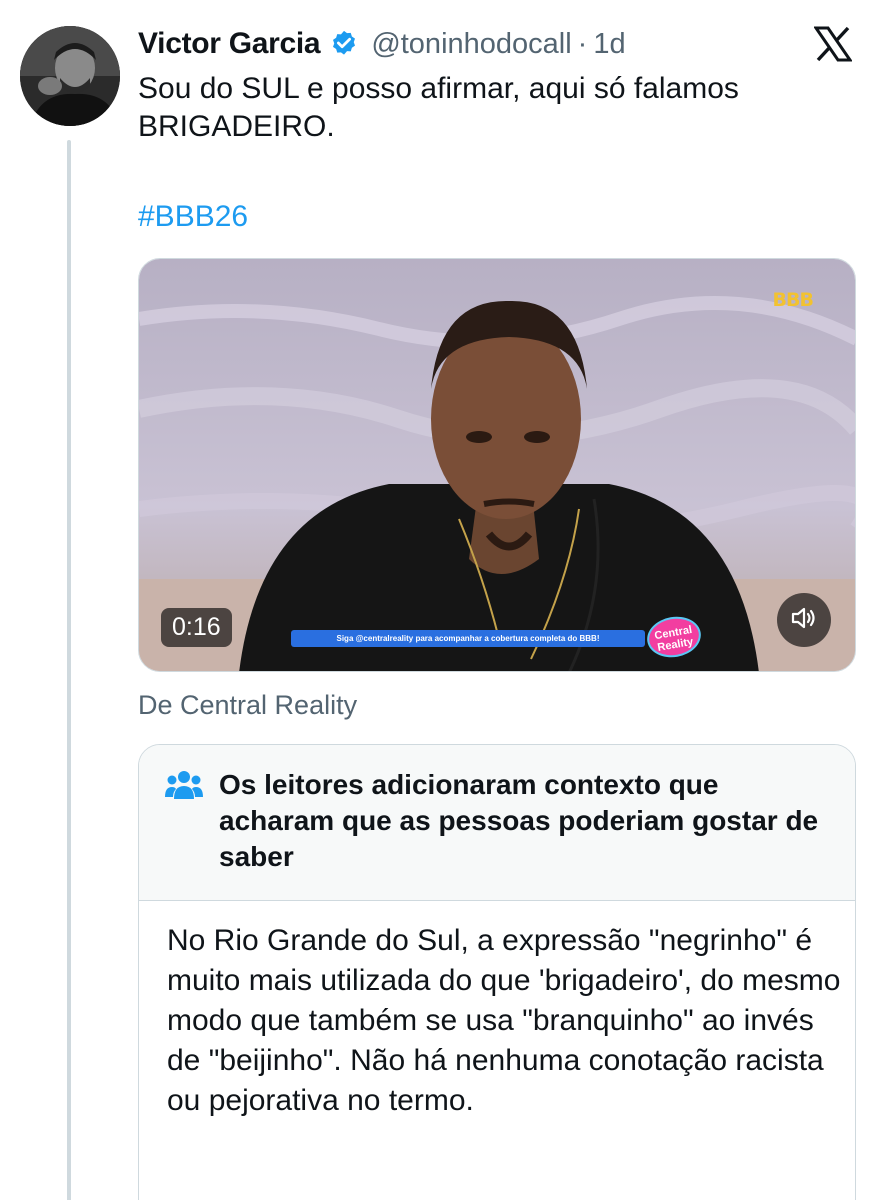  Describe the element at coordinates (196, 627) in the screenshot. I see `video-duration: 0:16` at that location.